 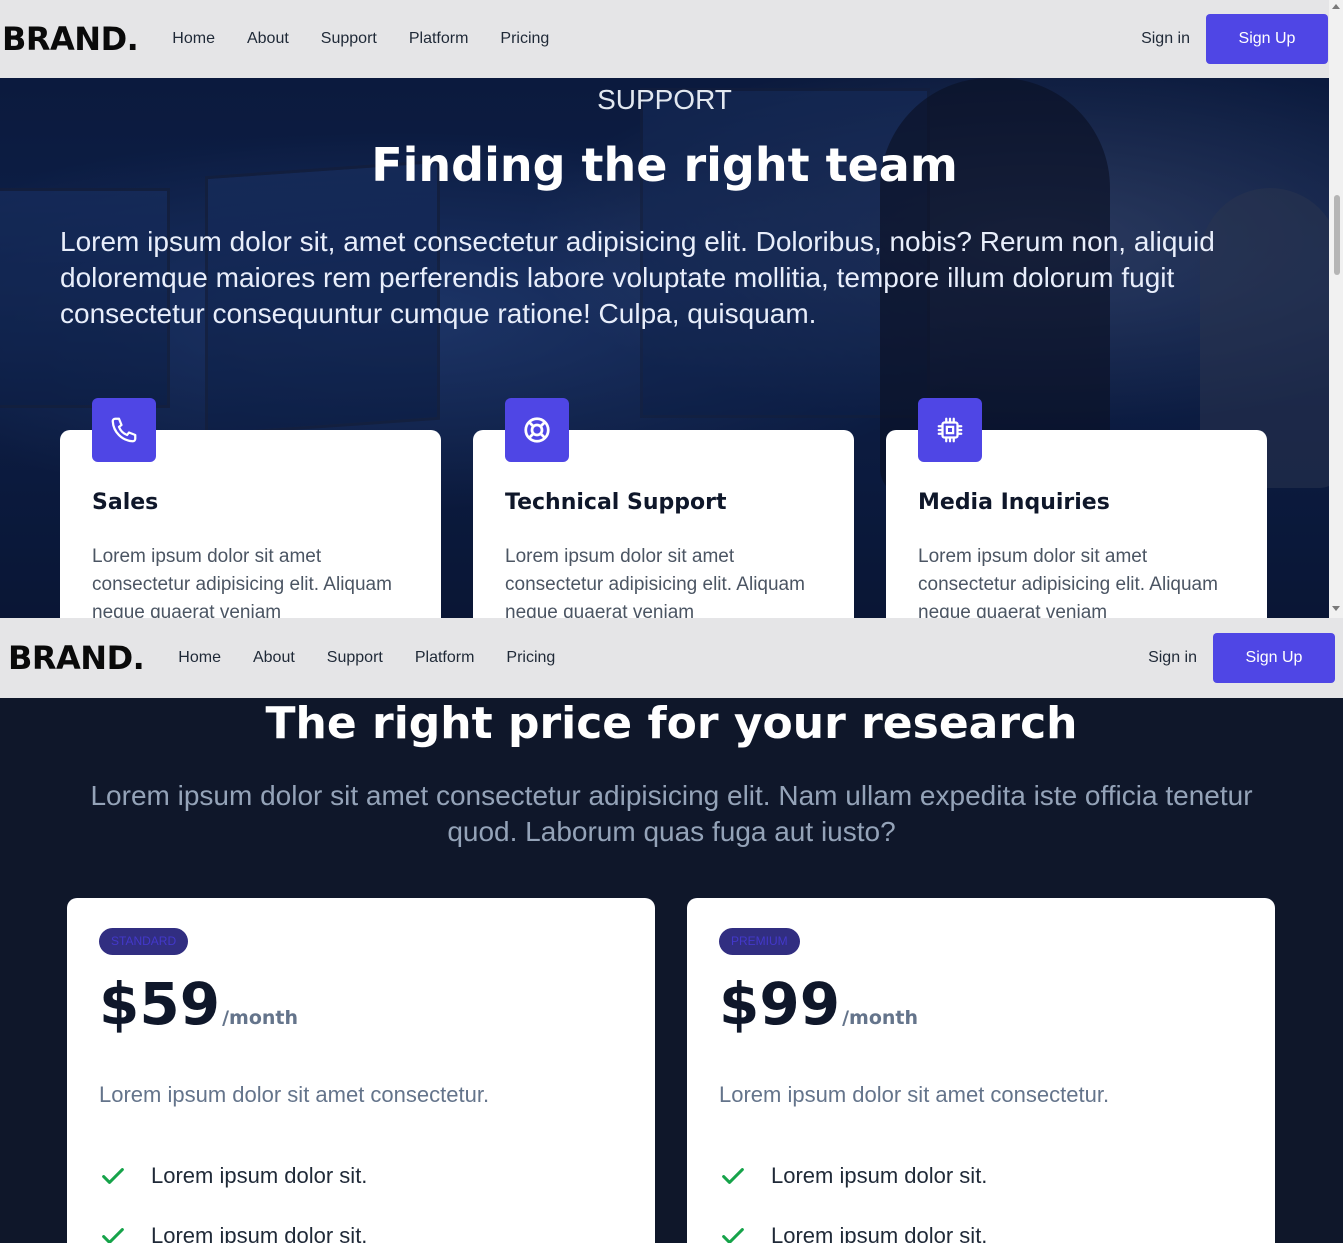 I want to click on price-amount: $99, so click(x=780, y=1004).